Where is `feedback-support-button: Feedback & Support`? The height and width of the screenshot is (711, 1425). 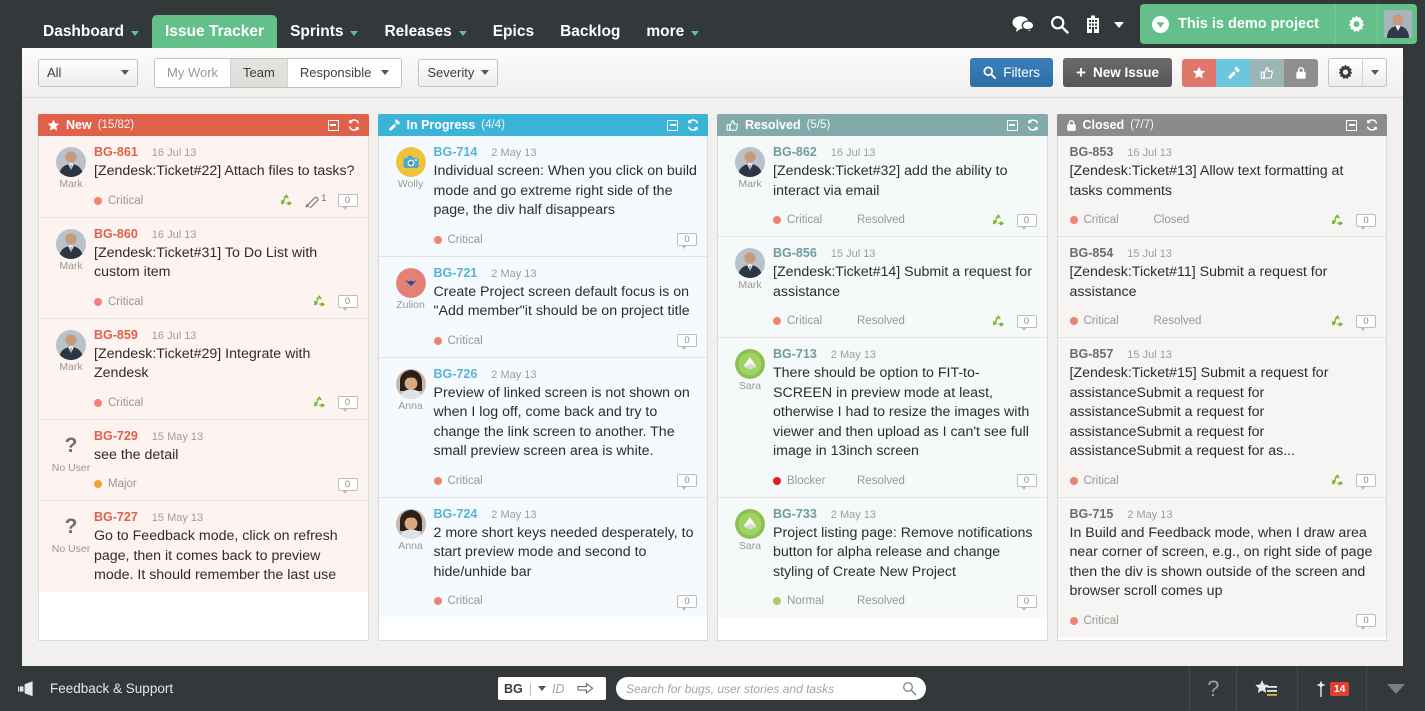
feedback-support-button: Feedback & Support is located at coordinates (86, 688).